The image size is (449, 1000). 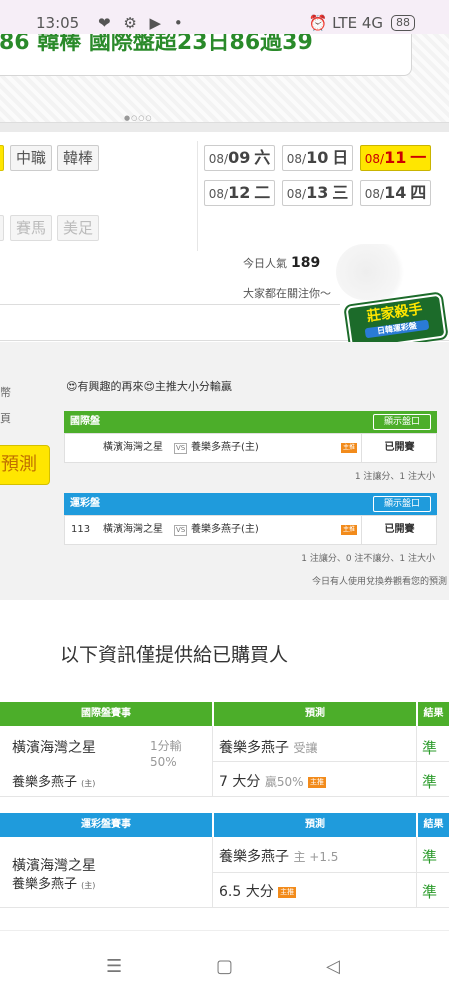 I want to click on date-tab-0811: 08/11 一, so click(x=395, y=158).